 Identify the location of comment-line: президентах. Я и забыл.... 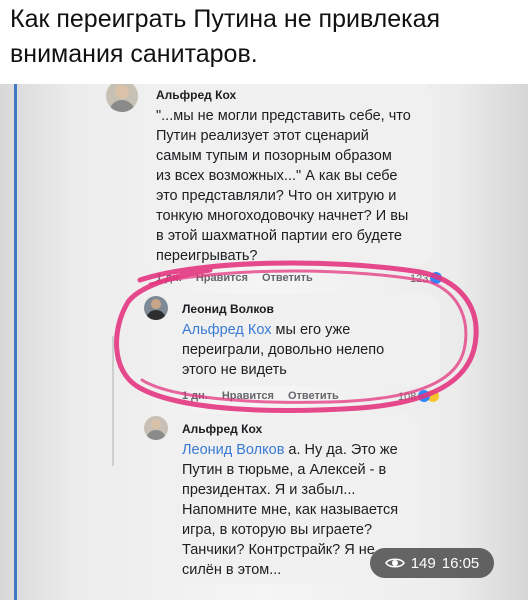
(269, 490).